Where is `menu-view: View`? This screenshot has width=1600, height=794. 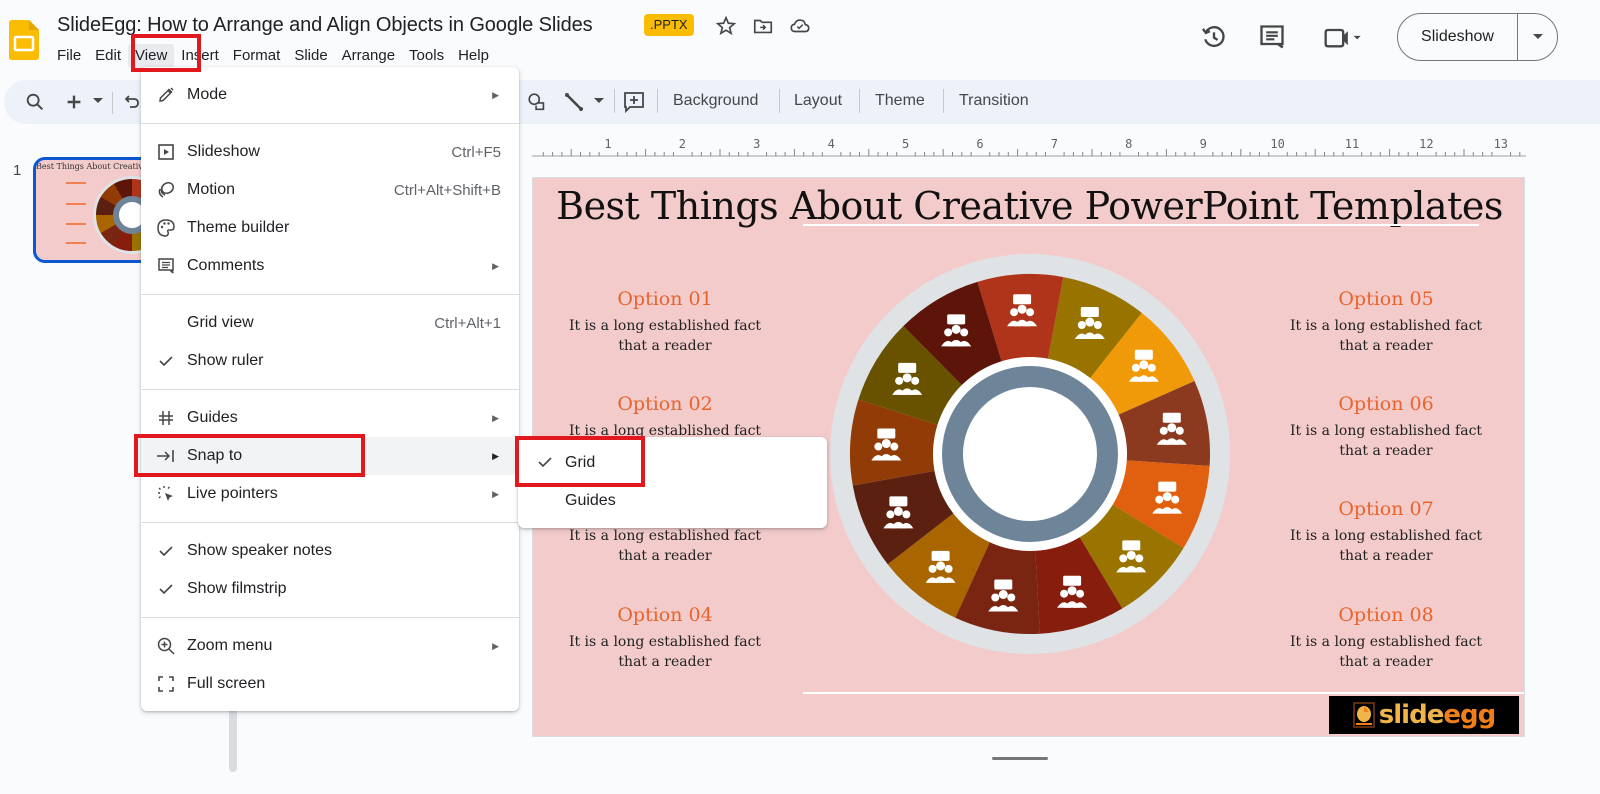 menu-view: View is located at coordinates (151, 56).